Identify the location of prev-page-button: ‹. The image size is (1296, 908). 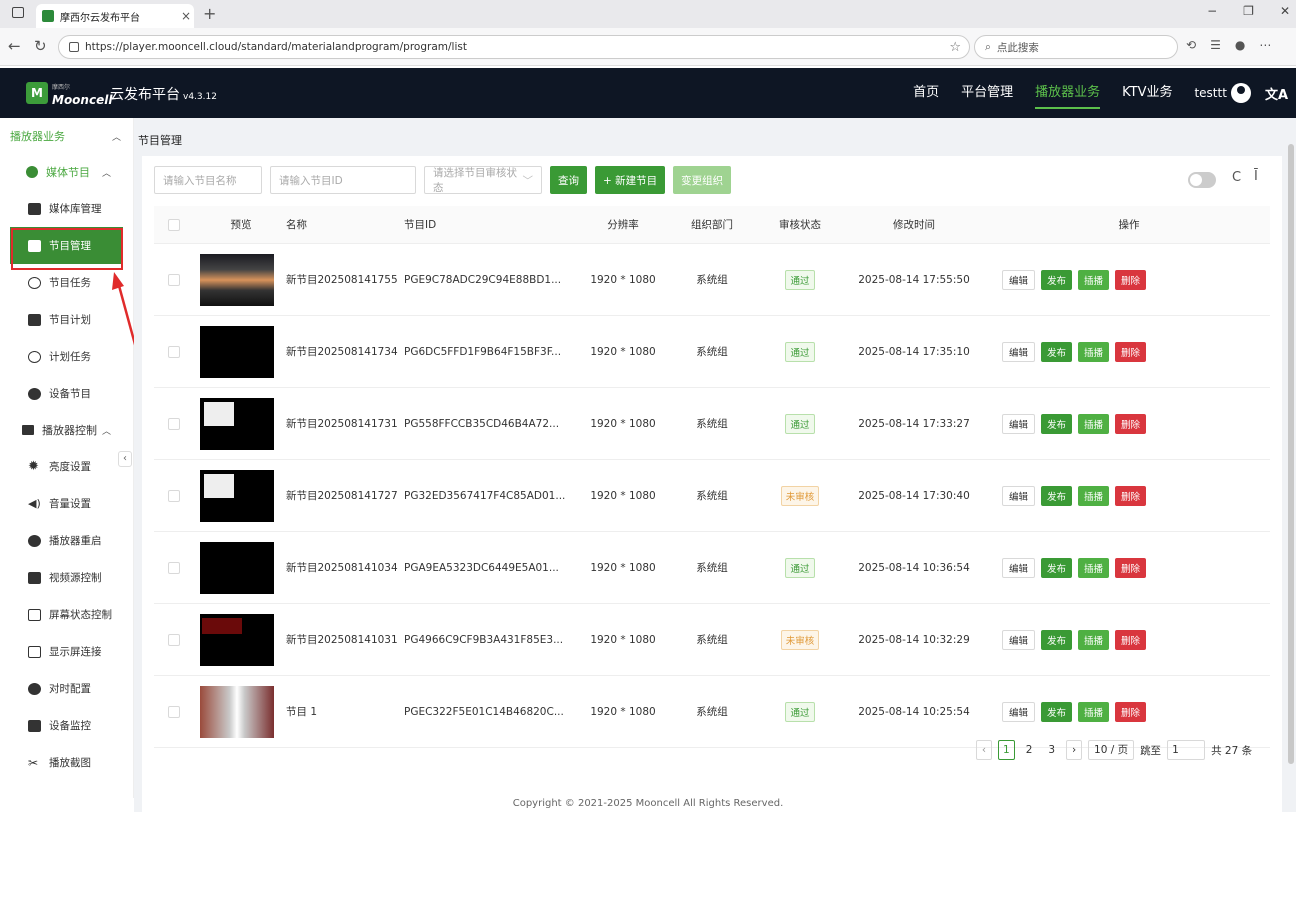
(984, 750).